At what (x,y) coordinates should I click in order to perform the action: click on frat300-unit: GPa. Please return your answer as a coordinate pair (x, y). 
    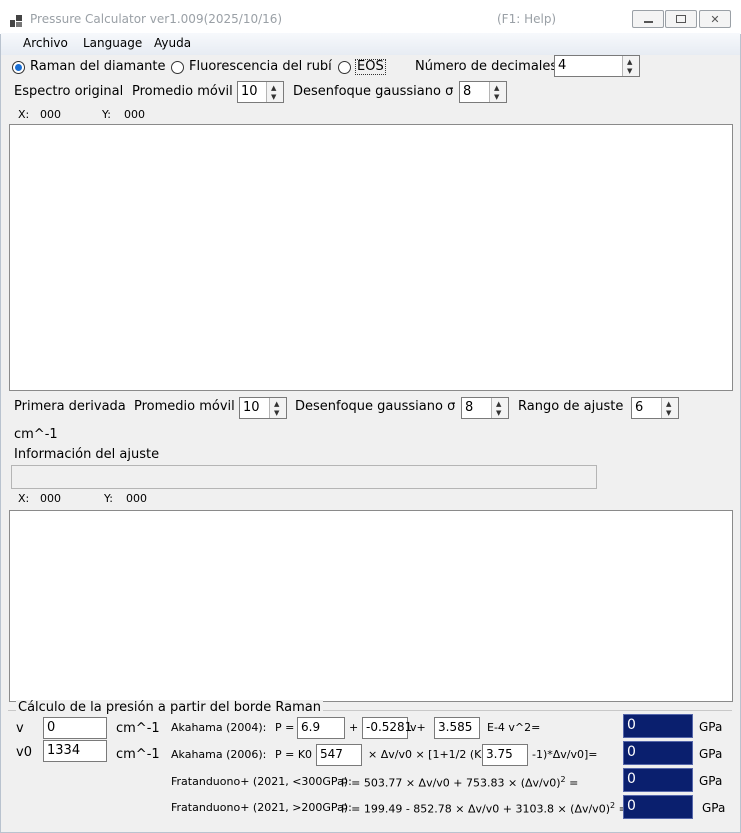
    Looking at the image, I should click on (711, 781).